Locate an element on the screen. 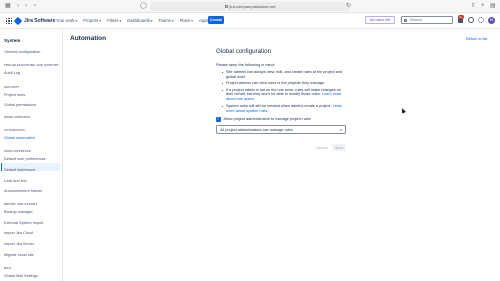 The width and height of the screenshot is (500, 281). back-icon: ‹ is located at coordinates (18, 6).